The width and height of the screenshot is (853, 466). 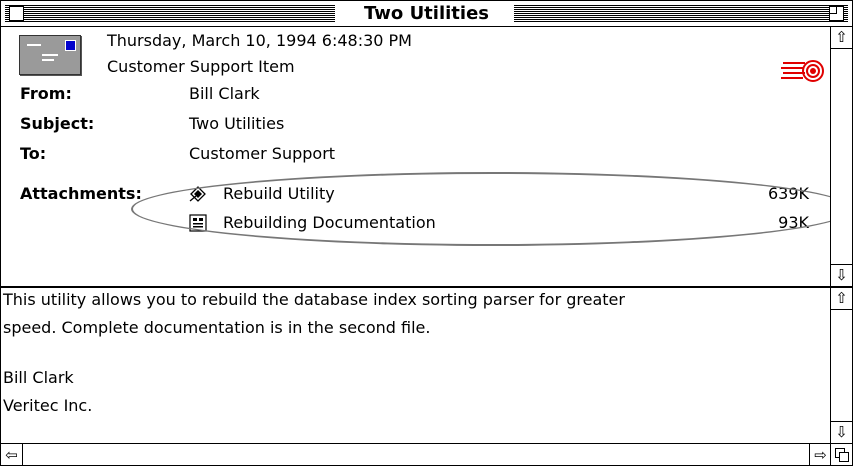 I want to click on body-signature-name: Bill Clark, so click(x=38, y=377).